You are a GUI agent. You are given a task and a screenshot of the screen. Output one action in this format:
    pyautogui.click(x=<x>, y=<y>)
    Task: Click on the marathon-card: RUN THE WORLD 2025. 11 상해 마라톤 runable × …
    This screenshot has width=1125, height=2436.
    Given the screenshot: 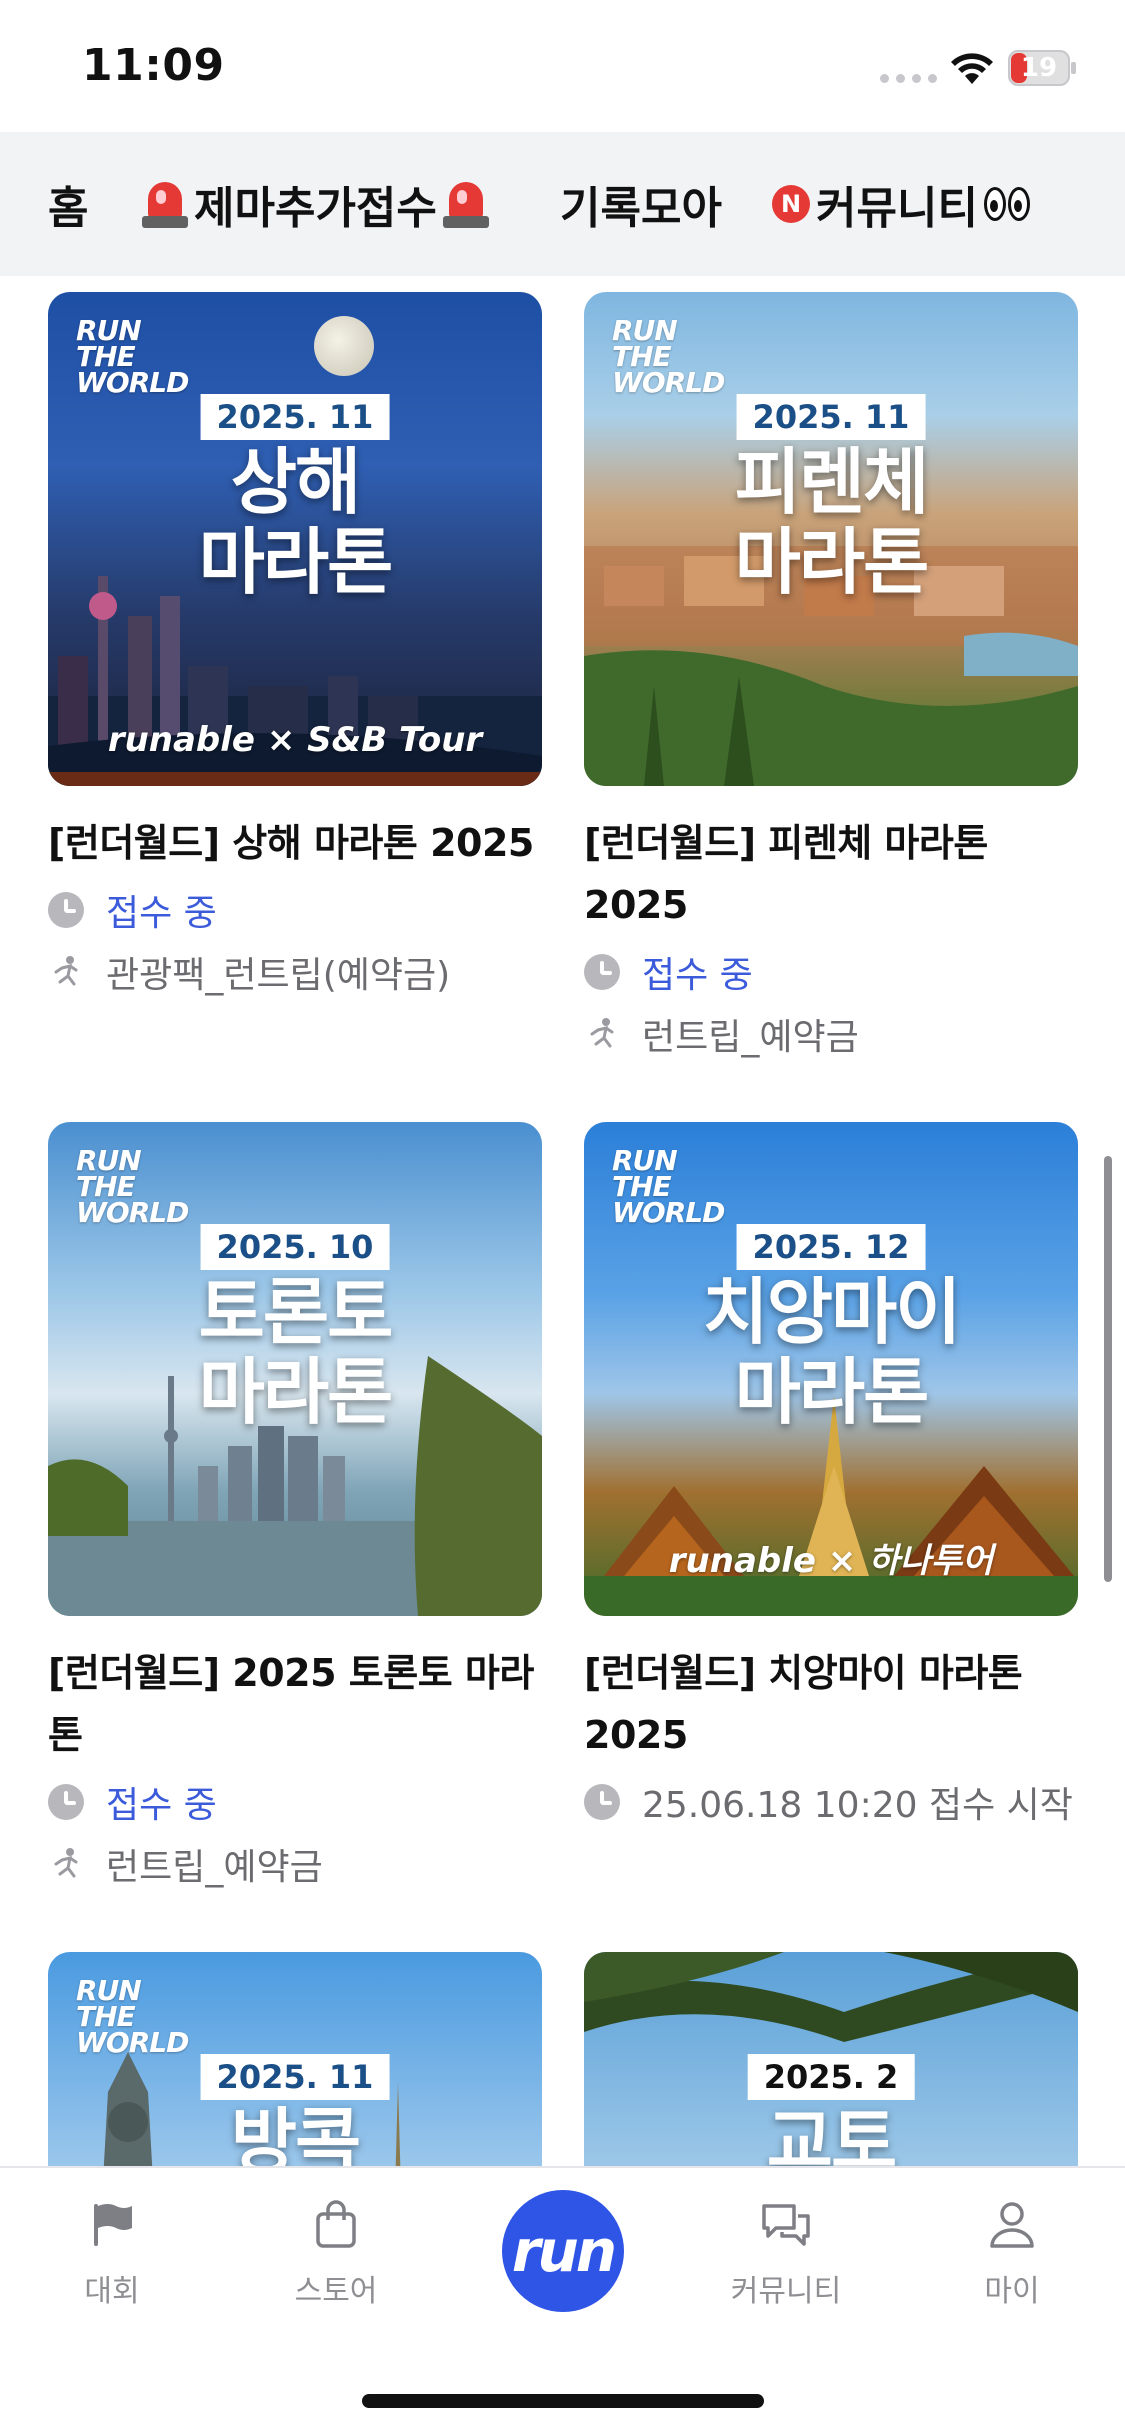 What is the action you would take?
    pyautogui.click(x=295, y=645)
    